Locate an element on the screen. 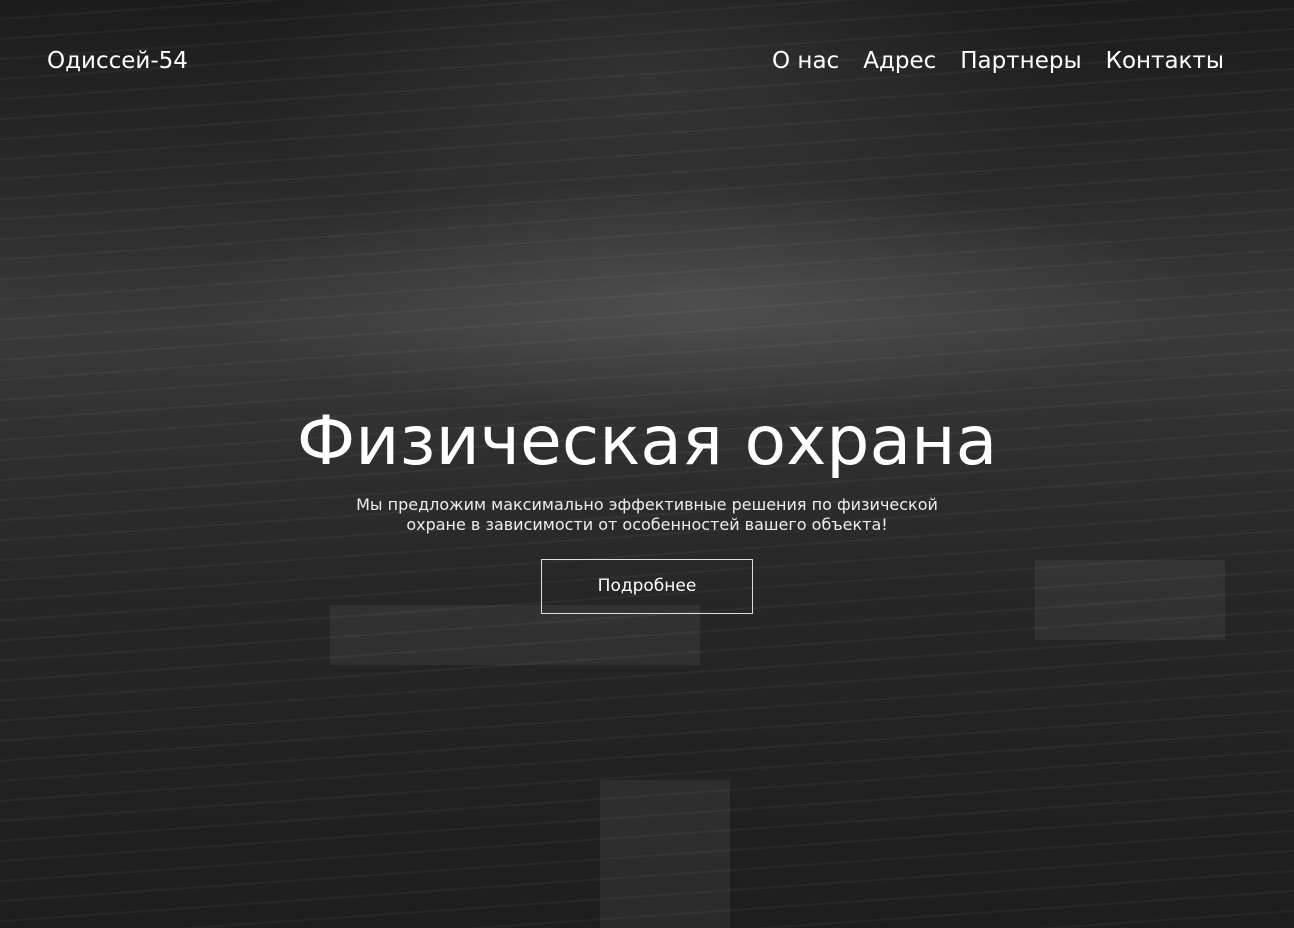 This screenshot has width=1294, height=928. main-nav: О нас Адрес Партнеры Контакты is located at coordinates (998, 61).